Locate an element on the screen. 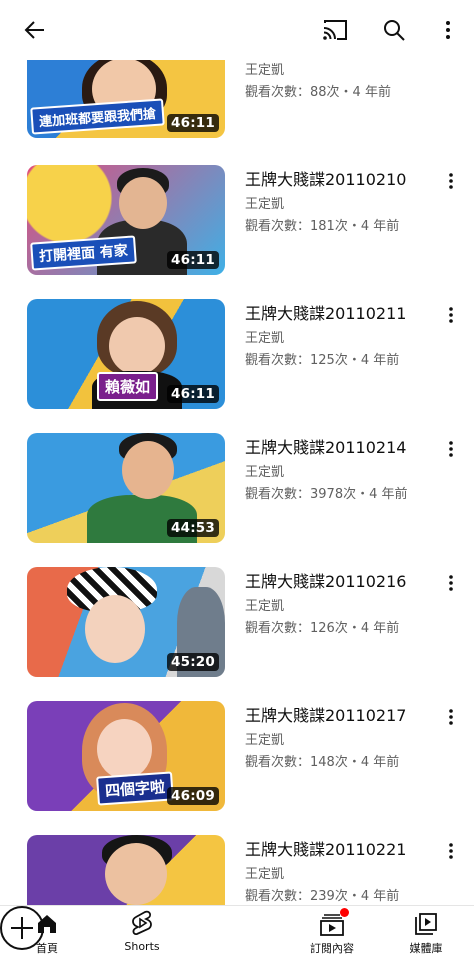 This screenshot has width=474, height=961. video-meta: 觀看次數：88次・4 年前 is located at coordinates (318, 92).